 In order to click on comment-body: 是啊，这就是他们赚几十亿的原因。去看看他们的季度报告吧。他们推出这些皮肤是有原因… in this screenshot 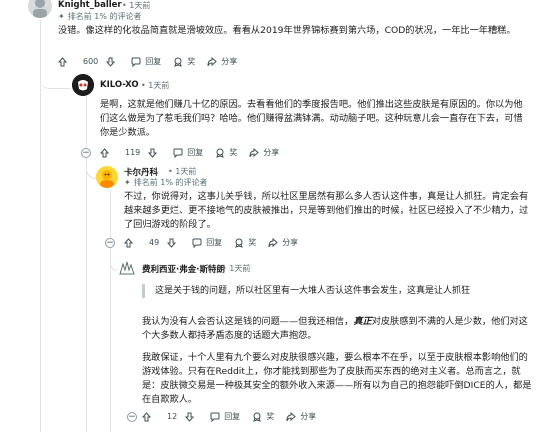, I will do `click(311, 118)`.